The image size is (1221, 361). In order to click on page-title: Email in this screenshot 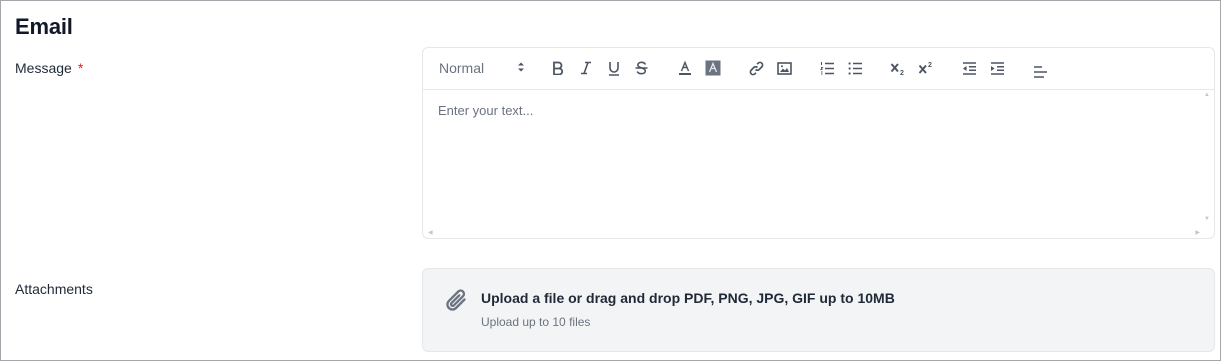, I will do `click(44, 26)`.